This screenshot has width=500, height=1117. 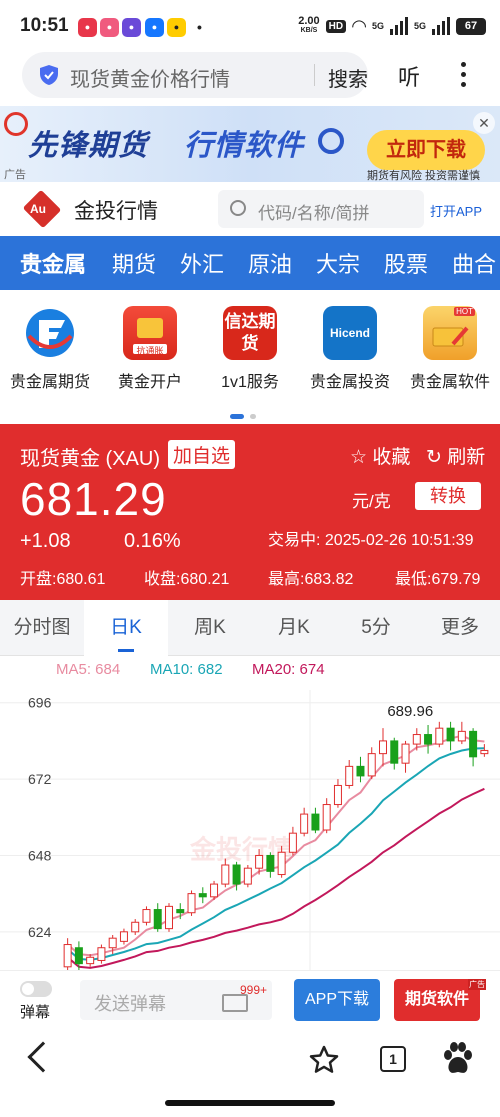 I want to click on current-price: 681.29, so click(x=93, y=499).